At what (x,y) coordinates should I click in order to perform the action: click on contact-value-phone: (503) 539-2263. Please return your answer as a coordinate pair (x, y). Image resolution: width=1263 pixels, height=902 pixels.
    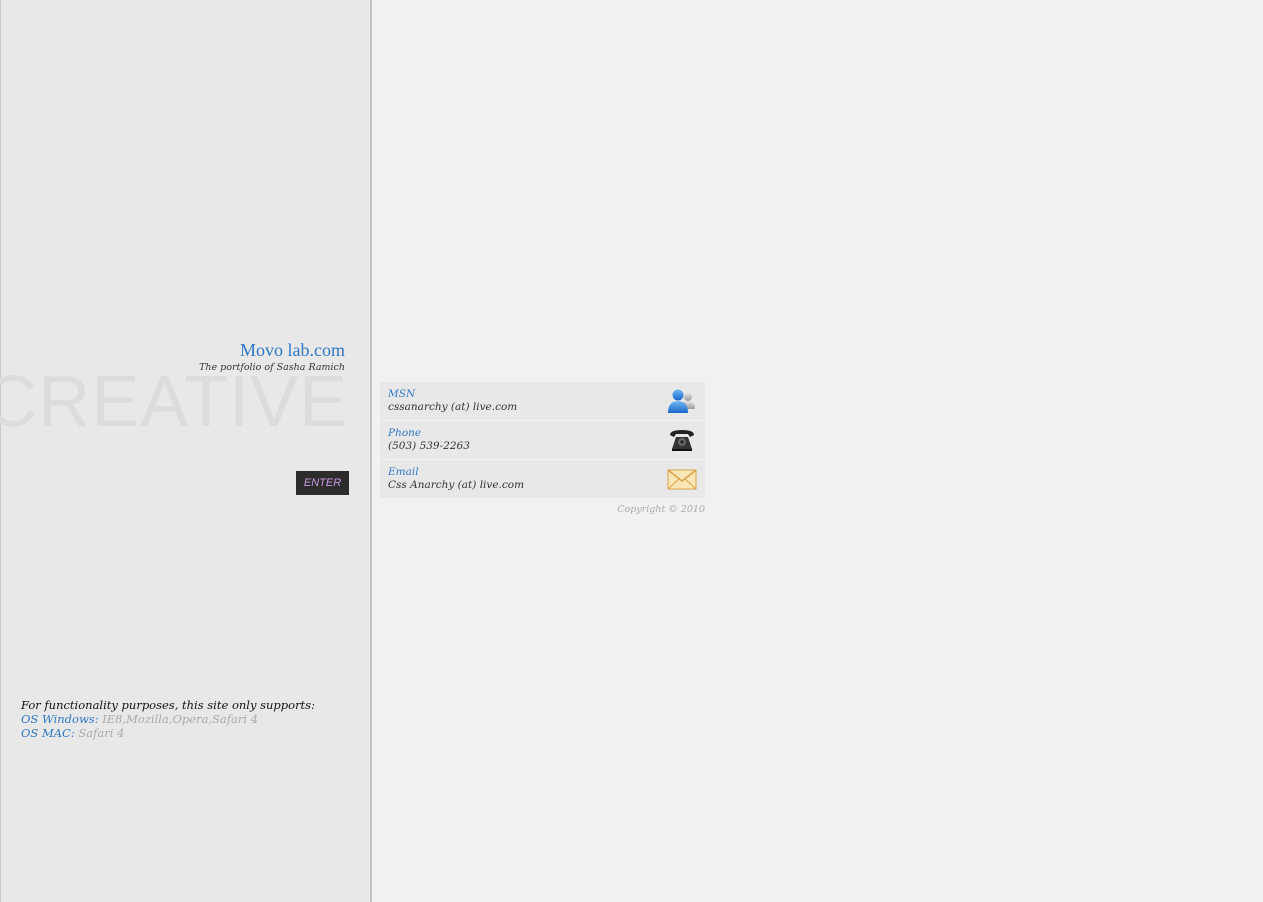
    Looking at the image, I should click on (429, 446).